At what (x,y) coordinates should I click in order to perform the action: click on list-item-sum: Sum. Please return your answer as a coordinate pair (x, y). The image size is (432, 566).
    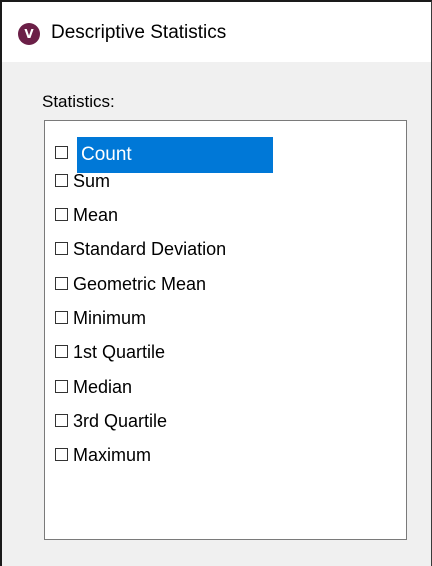
    Looking at the image, I should click on (225, 181).